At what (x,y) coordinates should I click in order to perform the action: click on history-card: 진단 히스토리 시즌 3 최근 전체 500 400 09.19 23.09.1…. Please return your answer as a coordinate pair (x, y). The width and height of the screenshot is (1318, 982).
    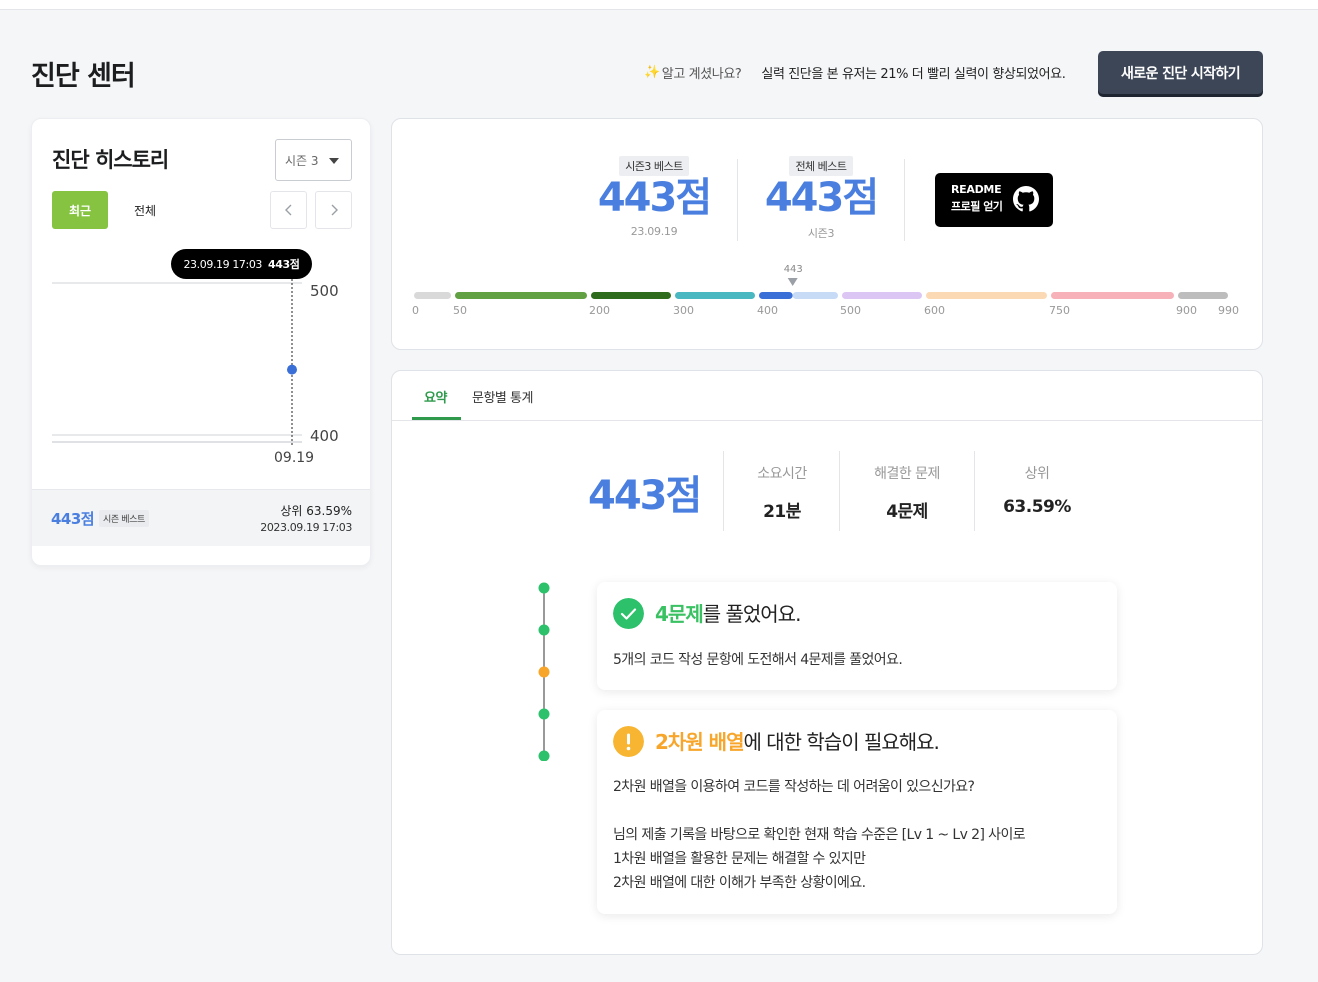
    Looking at the image, I should click on (201, 342).